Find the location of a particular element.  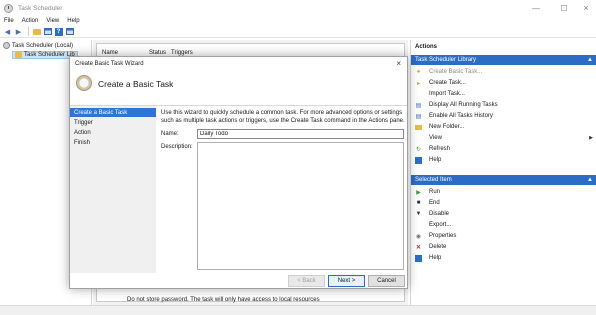

actions-title: Actions is located at coordinates (426, 47).